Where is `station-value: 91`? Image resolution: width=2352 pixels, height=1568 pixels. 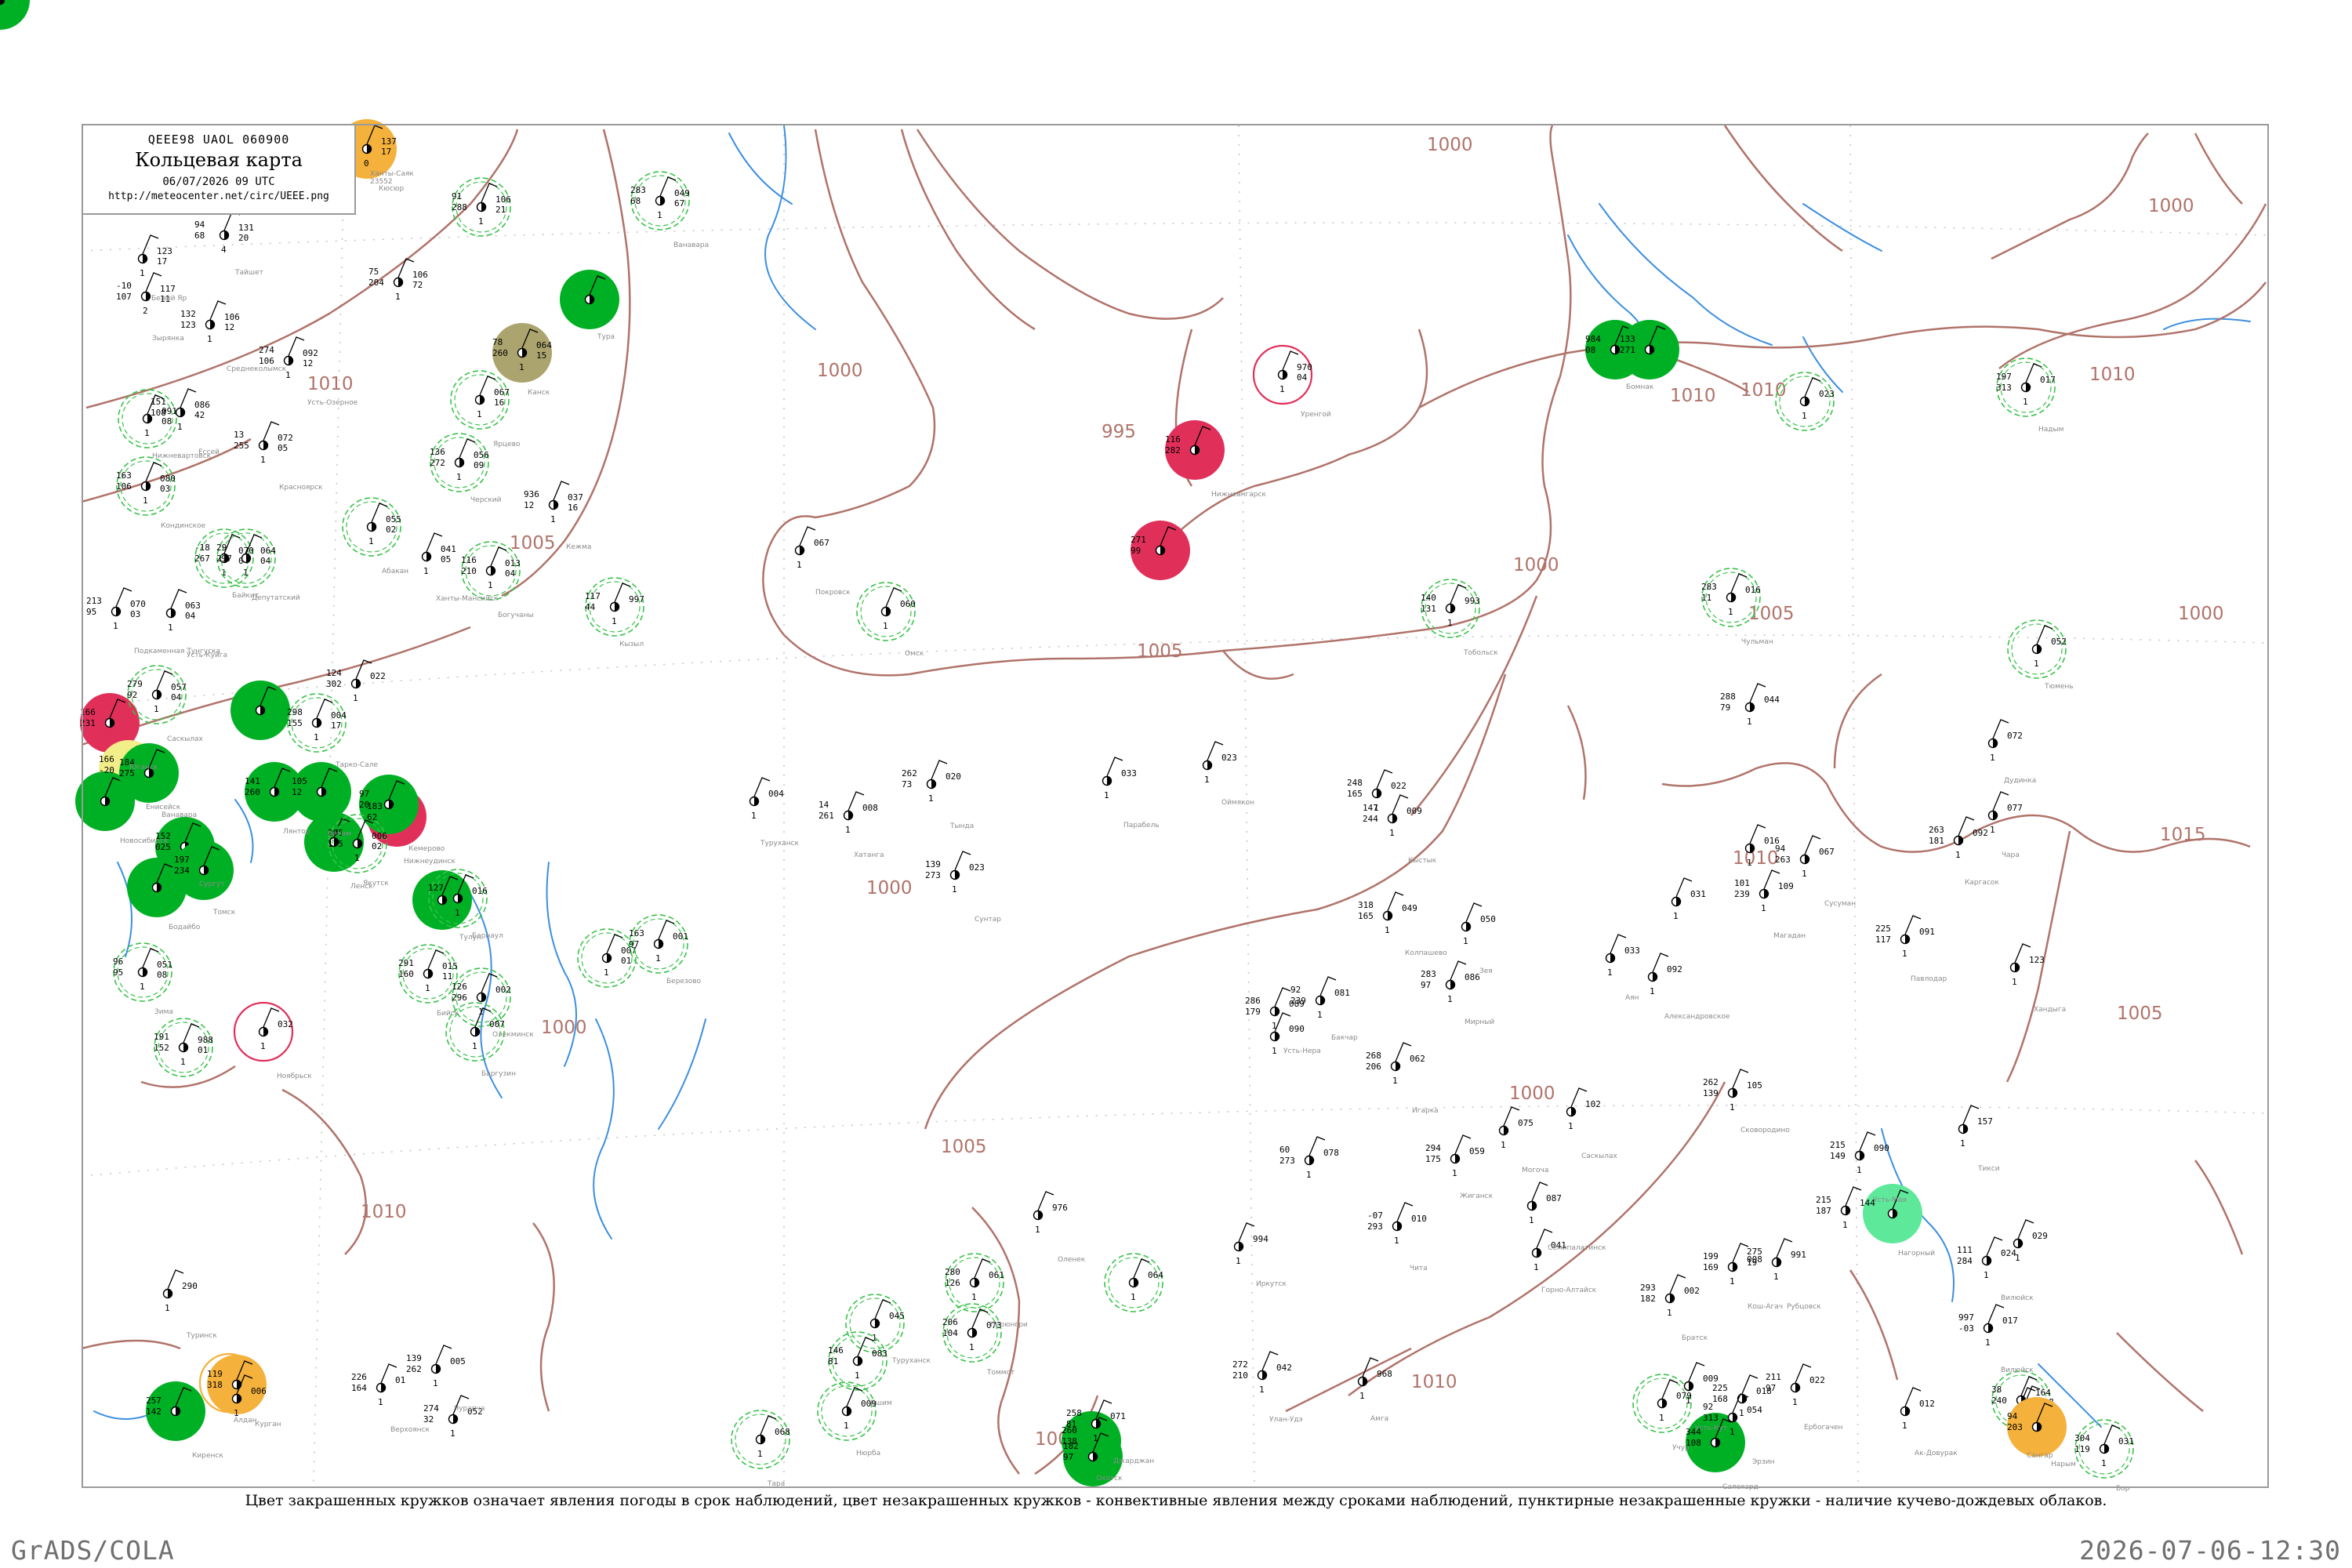 station-value: 91 is located at coordinates (457, 196).